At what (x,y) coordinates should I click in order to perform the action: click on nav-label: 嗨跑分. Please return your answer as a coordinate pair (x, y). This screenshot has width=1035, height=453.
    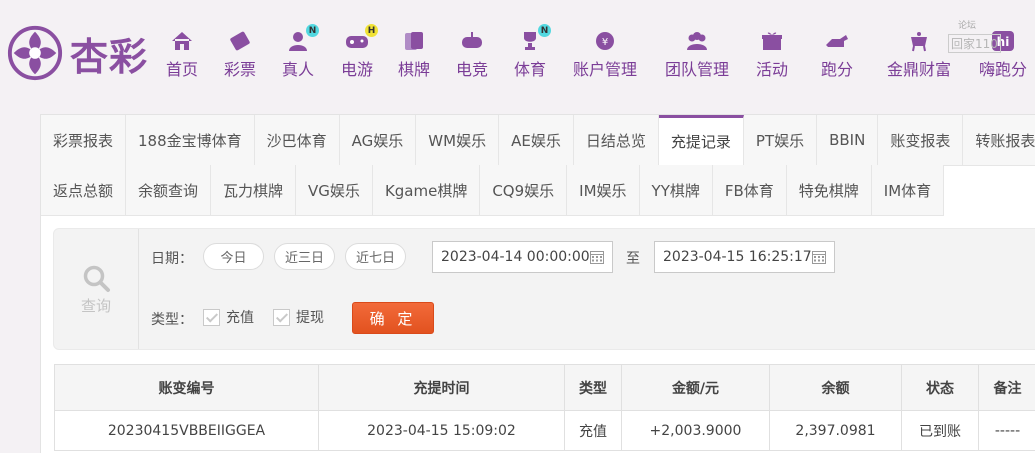
    Looking at the image, I should click on (1002, 69).